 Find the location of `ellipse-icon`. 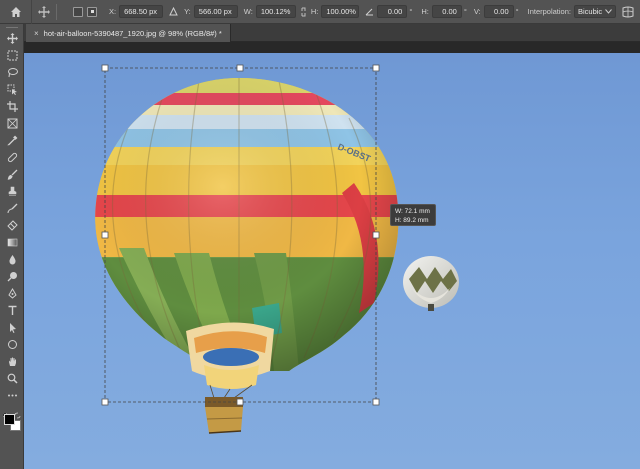

ellipse-icon is located at coordinates (12, 344).